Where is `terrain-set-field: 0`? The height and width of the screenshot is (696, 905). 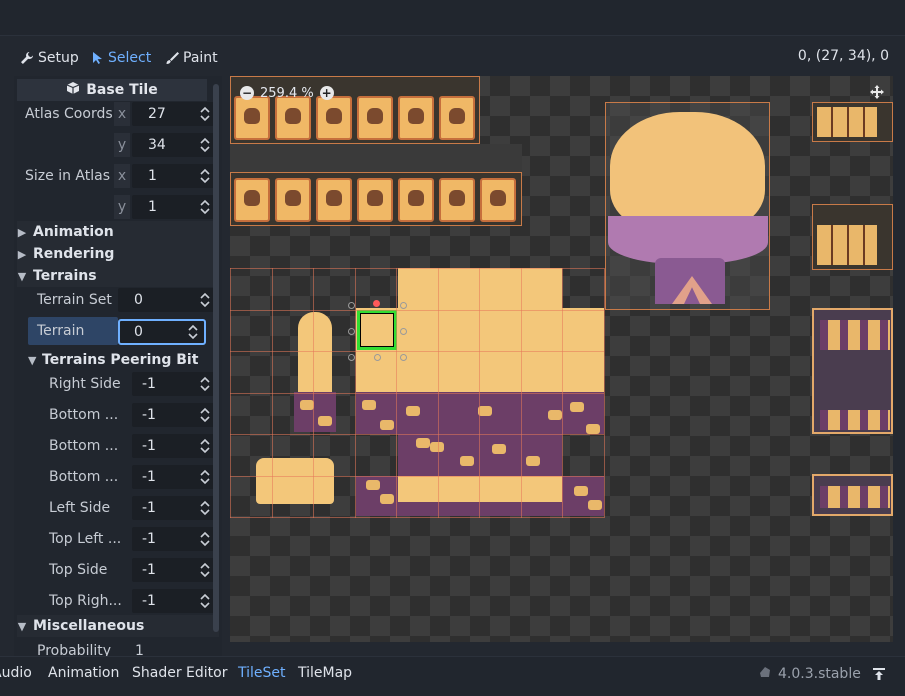
terrain-set-field: 0 is located at coordinates (168, 300).